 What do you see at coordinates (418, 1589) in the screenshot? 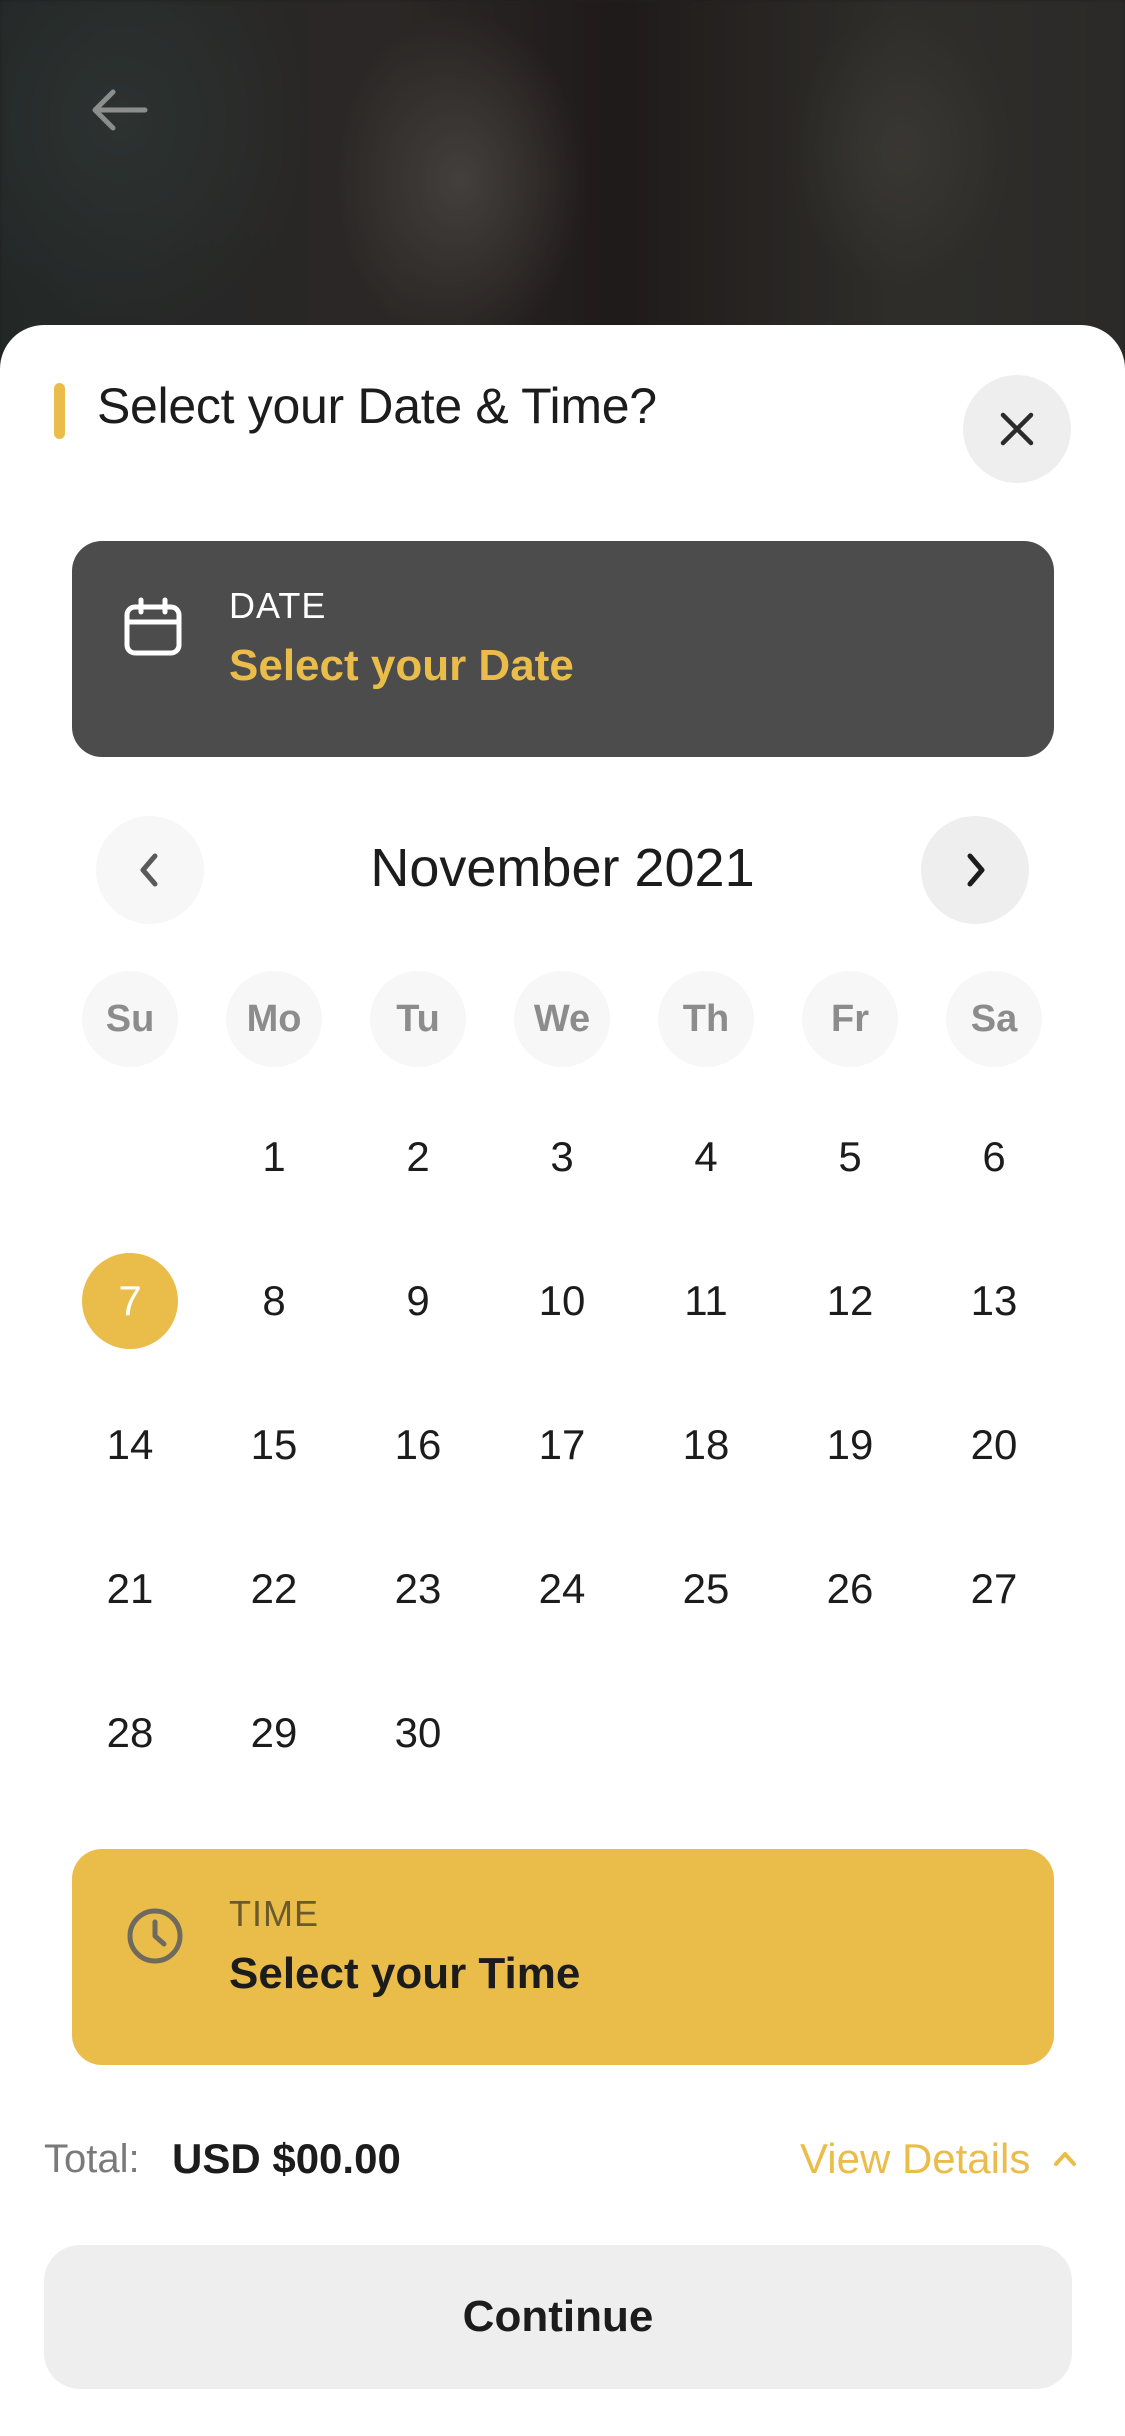
I see `calendar-day: 23` at bounding box center [418, 1589].